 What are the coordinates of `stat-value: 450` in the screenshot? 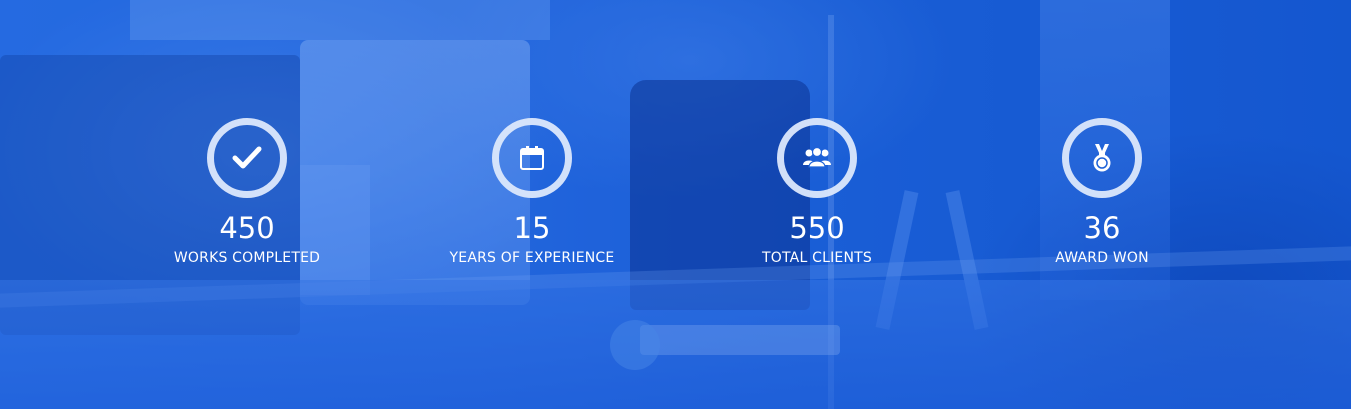 It's located at (247, 228).